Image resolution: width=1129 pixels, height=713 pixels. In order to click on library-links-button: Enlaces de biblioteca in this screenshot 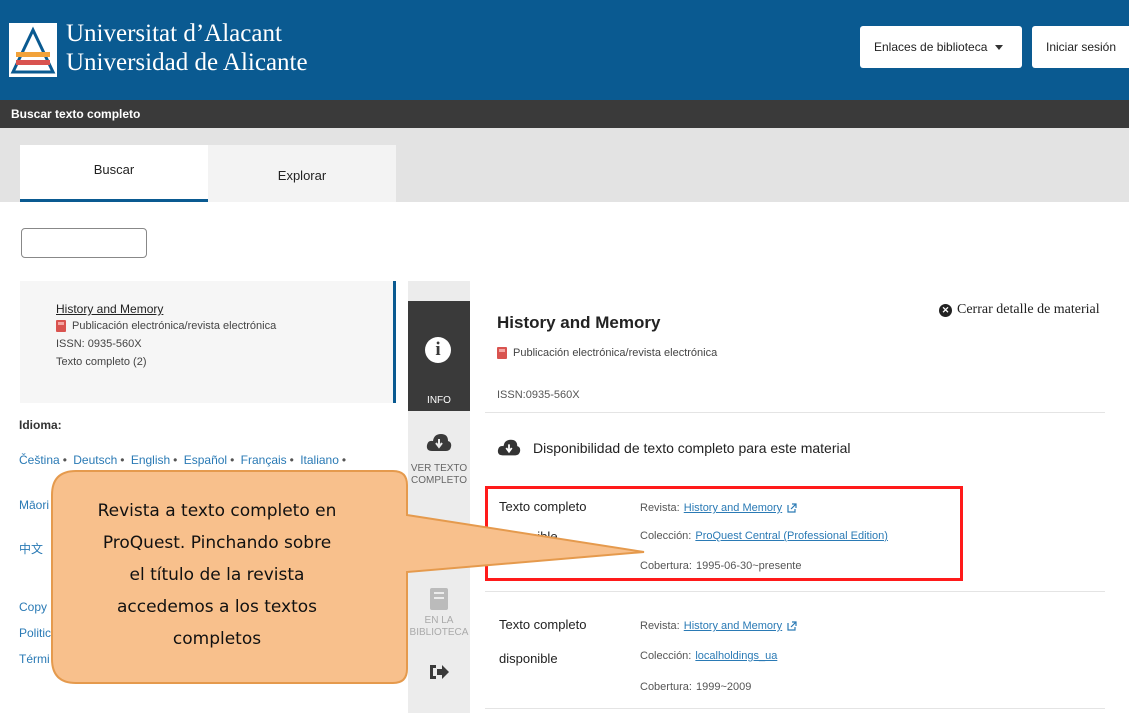, I will do `click(941, 47)`.